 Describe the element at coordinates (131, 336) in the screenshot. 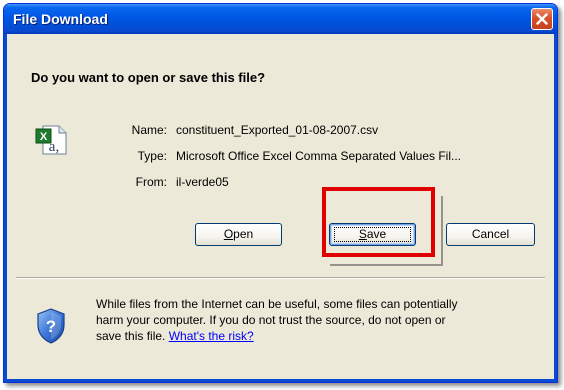

I see `warning-line-3-text: save this file.` at that location.